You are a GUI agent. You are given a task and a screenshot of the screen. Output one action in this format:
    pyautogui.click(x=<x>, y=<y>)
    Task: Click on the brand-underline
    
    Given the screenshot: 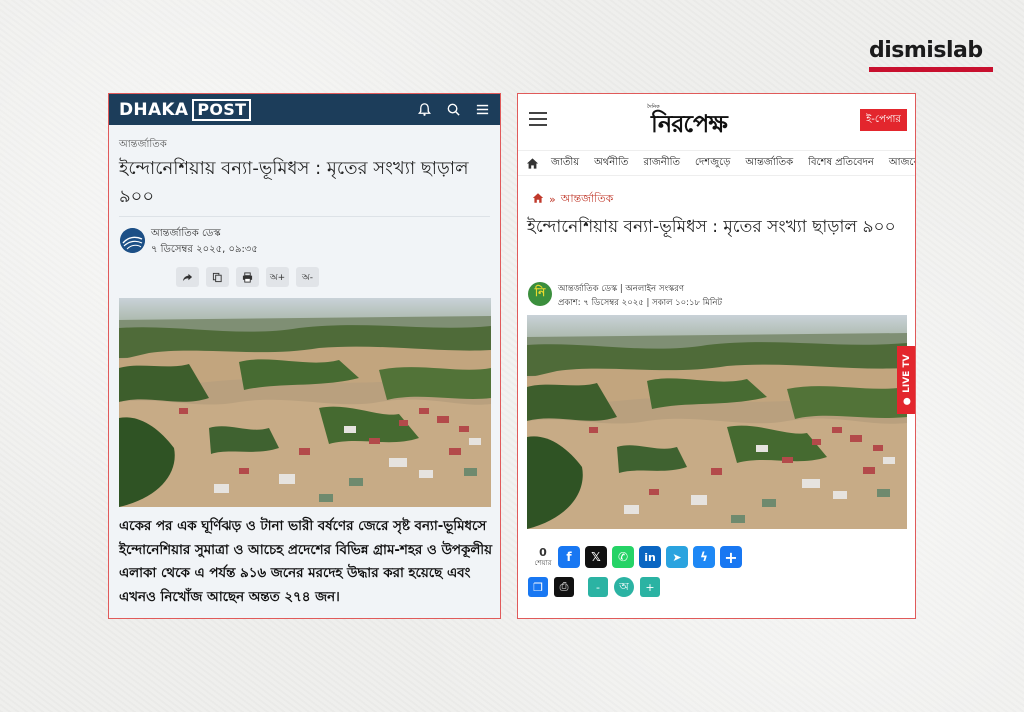 What is the action you would take?
    pyautogui.click(x=931, y=69)
    